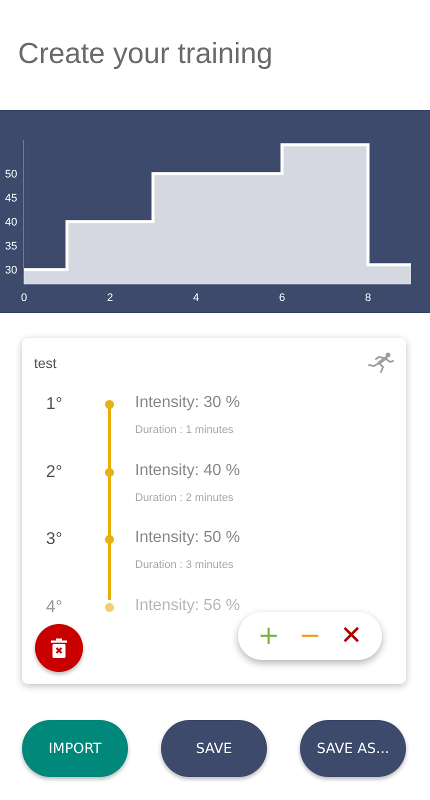  Describe the element at coordinates (282, 298) in the screenshot. I see `x-tick-label: 6` at that location.